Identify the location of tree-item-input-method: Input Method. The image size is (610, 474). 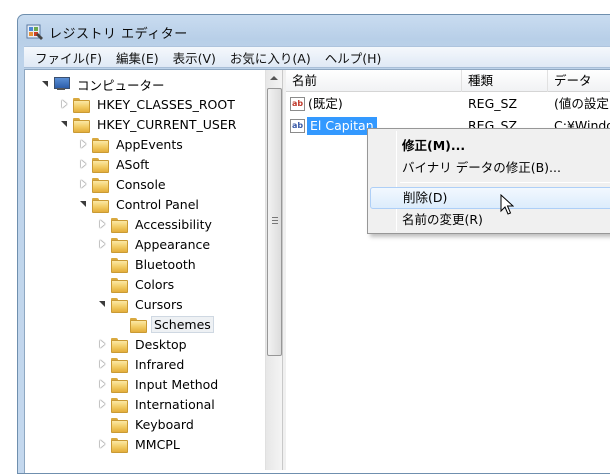
(159, 384).